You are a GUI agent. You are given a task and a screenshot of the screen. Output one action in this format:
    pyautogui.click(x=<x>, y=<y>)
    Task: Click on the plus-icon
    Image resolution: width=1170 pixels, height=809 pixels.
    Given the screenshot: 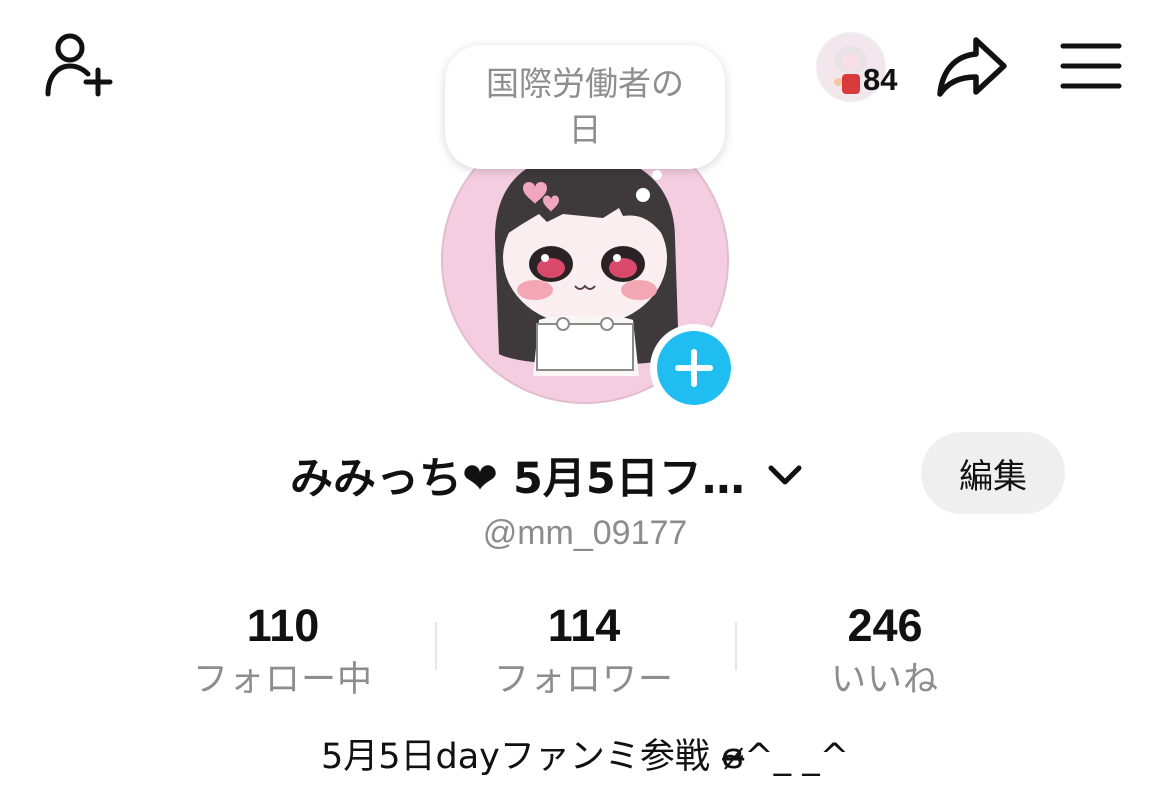 What is the action you would take?
    pyautogui.click(x=694, y=368)
    